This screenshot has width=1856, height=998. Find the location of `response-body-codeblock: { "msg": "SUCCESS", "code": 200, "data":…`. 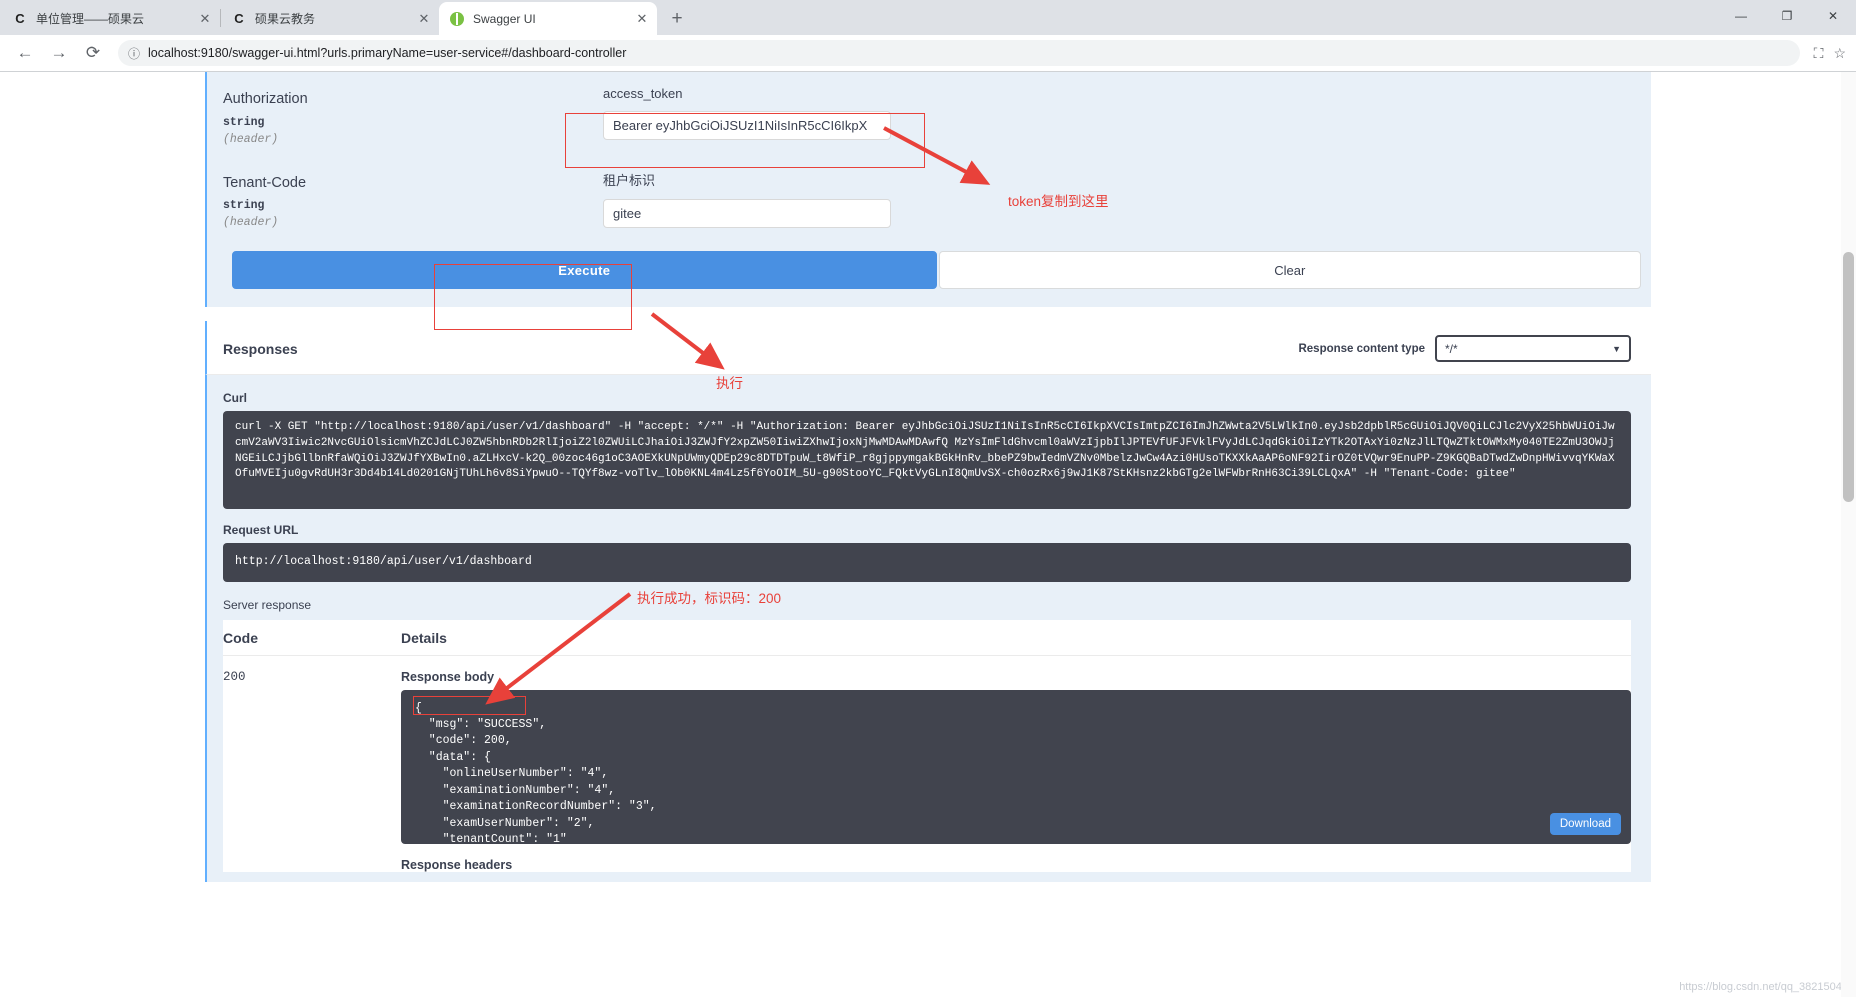

response-body-codeblock: { "msg": "SUCCESS", "code": 200, "data":… is located at coordinates (1016, 766).